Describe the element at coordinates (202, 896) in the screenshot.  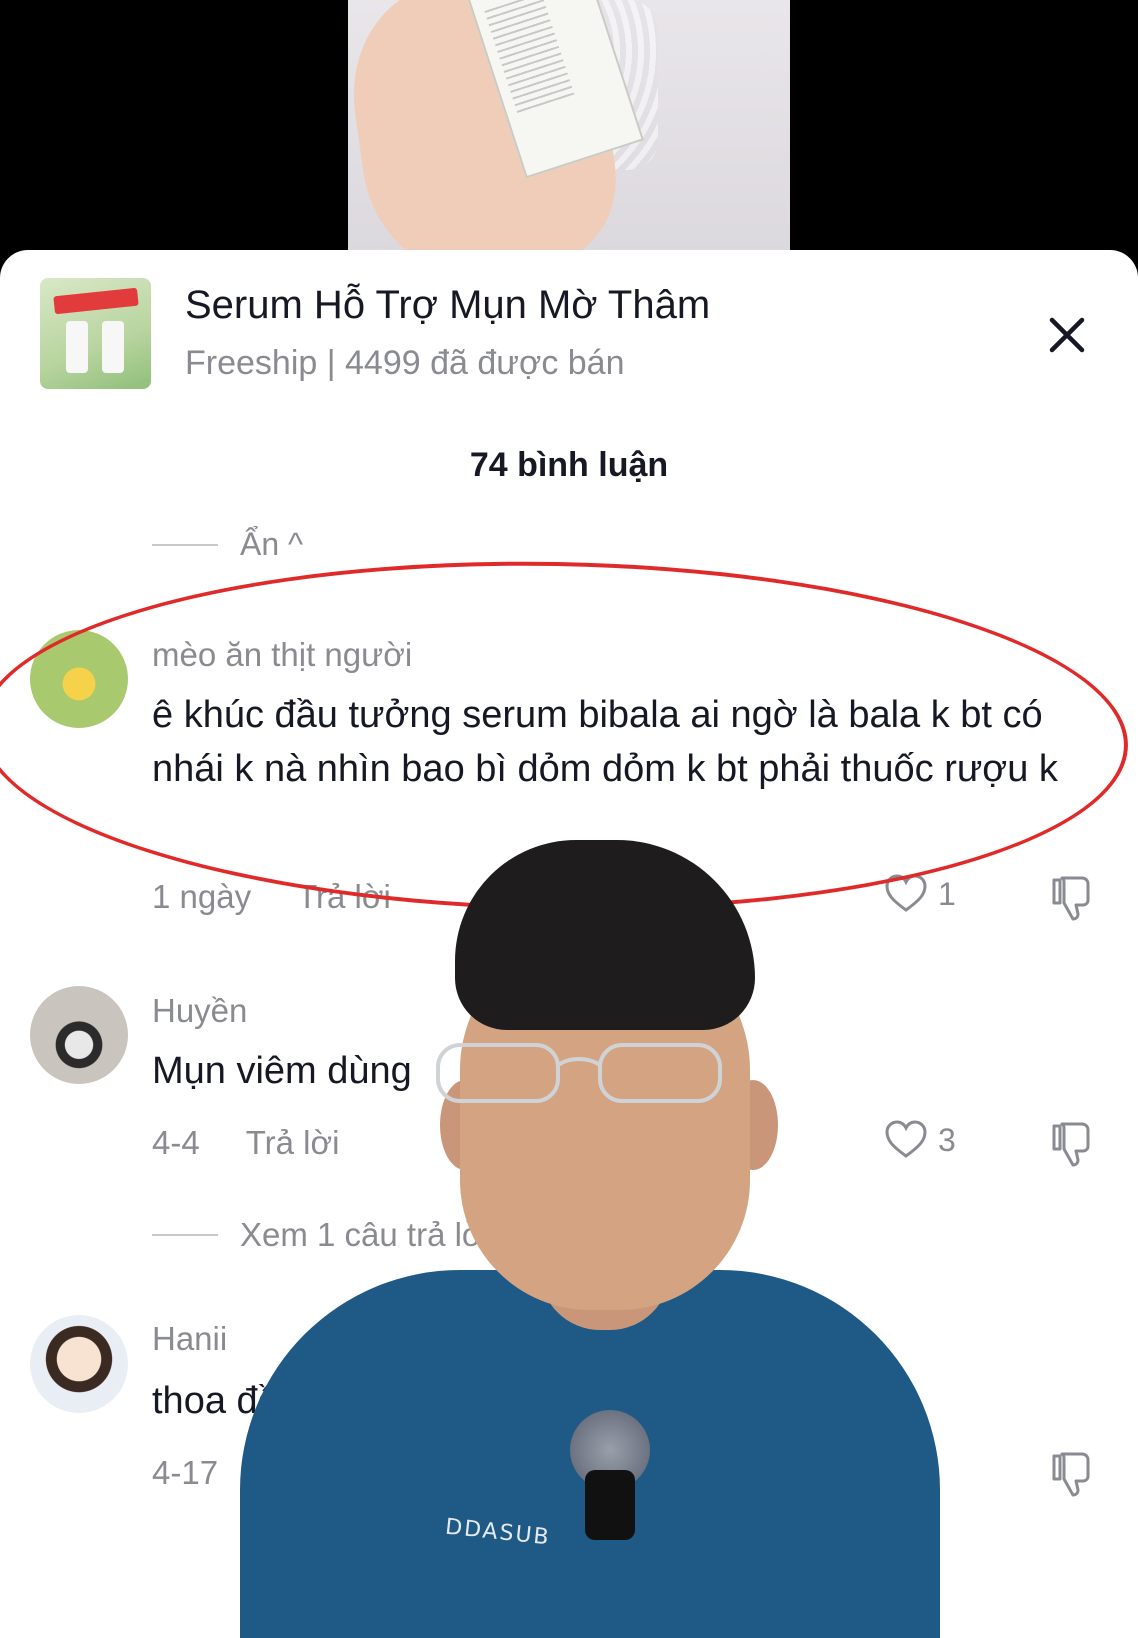
I see `comment-time: 1 ngày` at that location.